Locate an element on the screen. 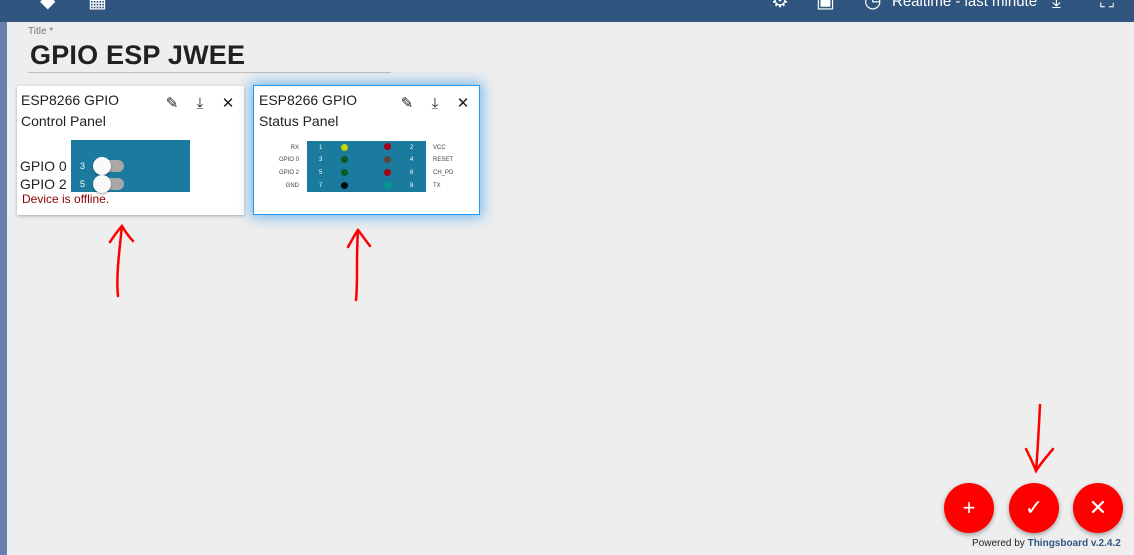 The image size is (1134, 555). clock-icon: ◷ is located at coordinates (872, 5).